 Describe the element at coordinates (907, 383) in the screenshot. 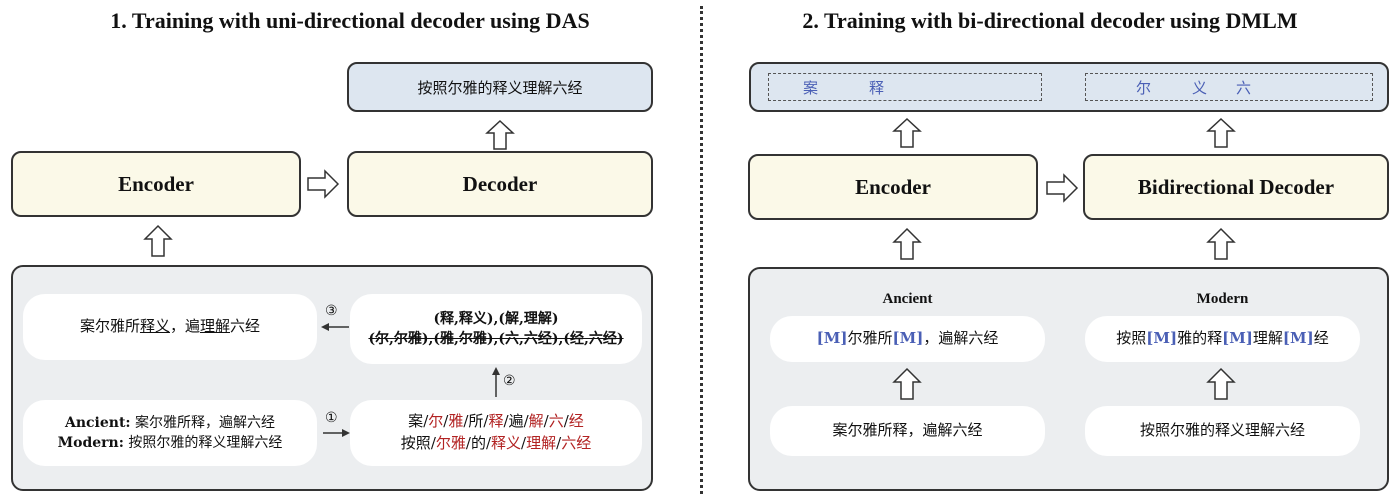

I see `ancient-mask-up-arrow-icon` at that location.